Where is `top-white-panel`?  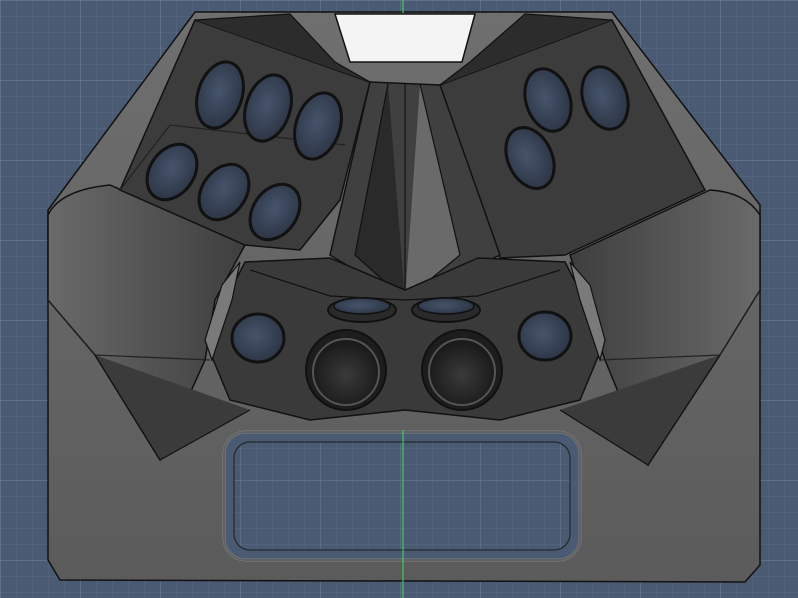
top-white-panel is located at coordinates (404, 38).